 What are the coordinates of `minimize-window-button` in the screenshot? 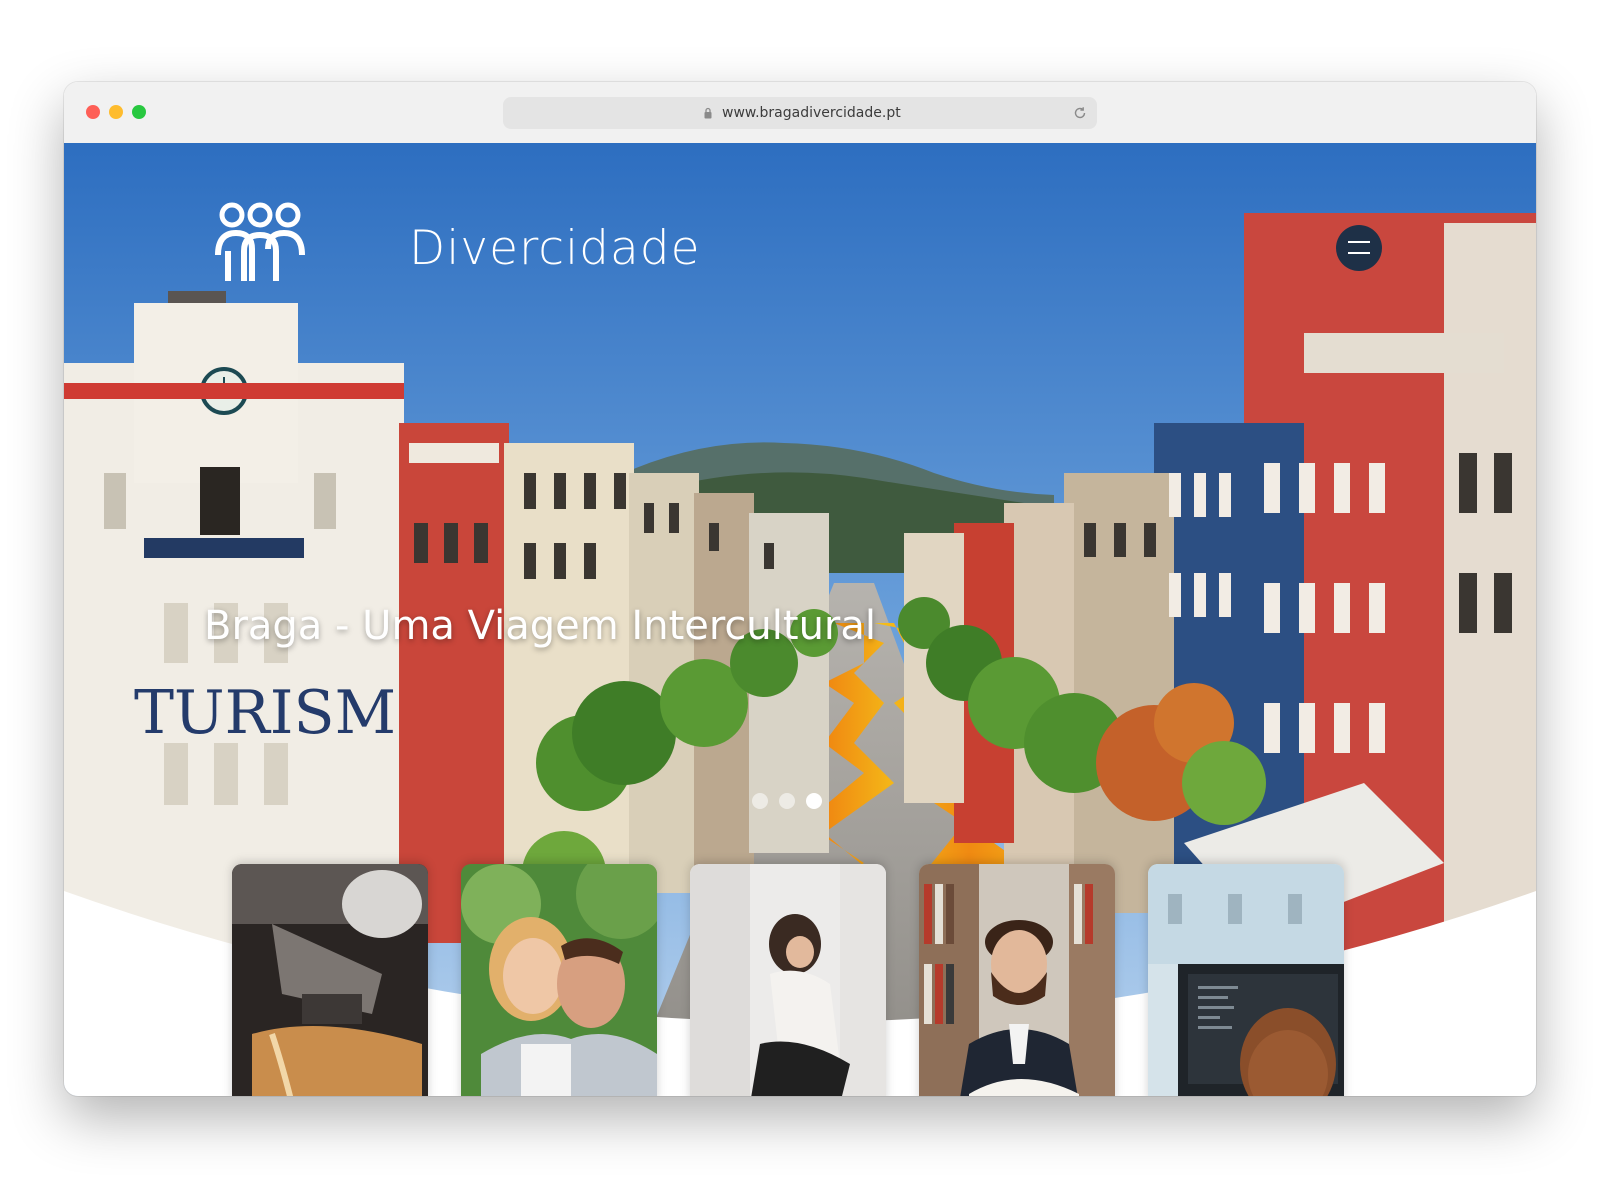 It's located at (116, 112).